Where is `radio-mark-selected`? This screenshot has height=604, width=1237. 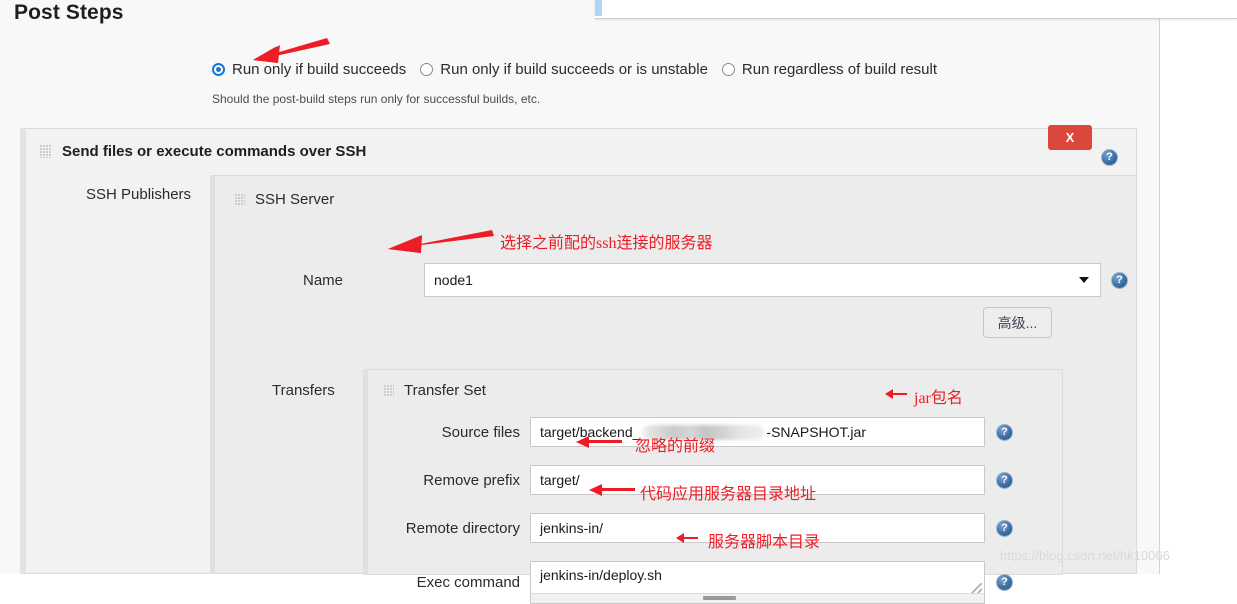 radio-mark-selected is located at coordinates (218, 69).